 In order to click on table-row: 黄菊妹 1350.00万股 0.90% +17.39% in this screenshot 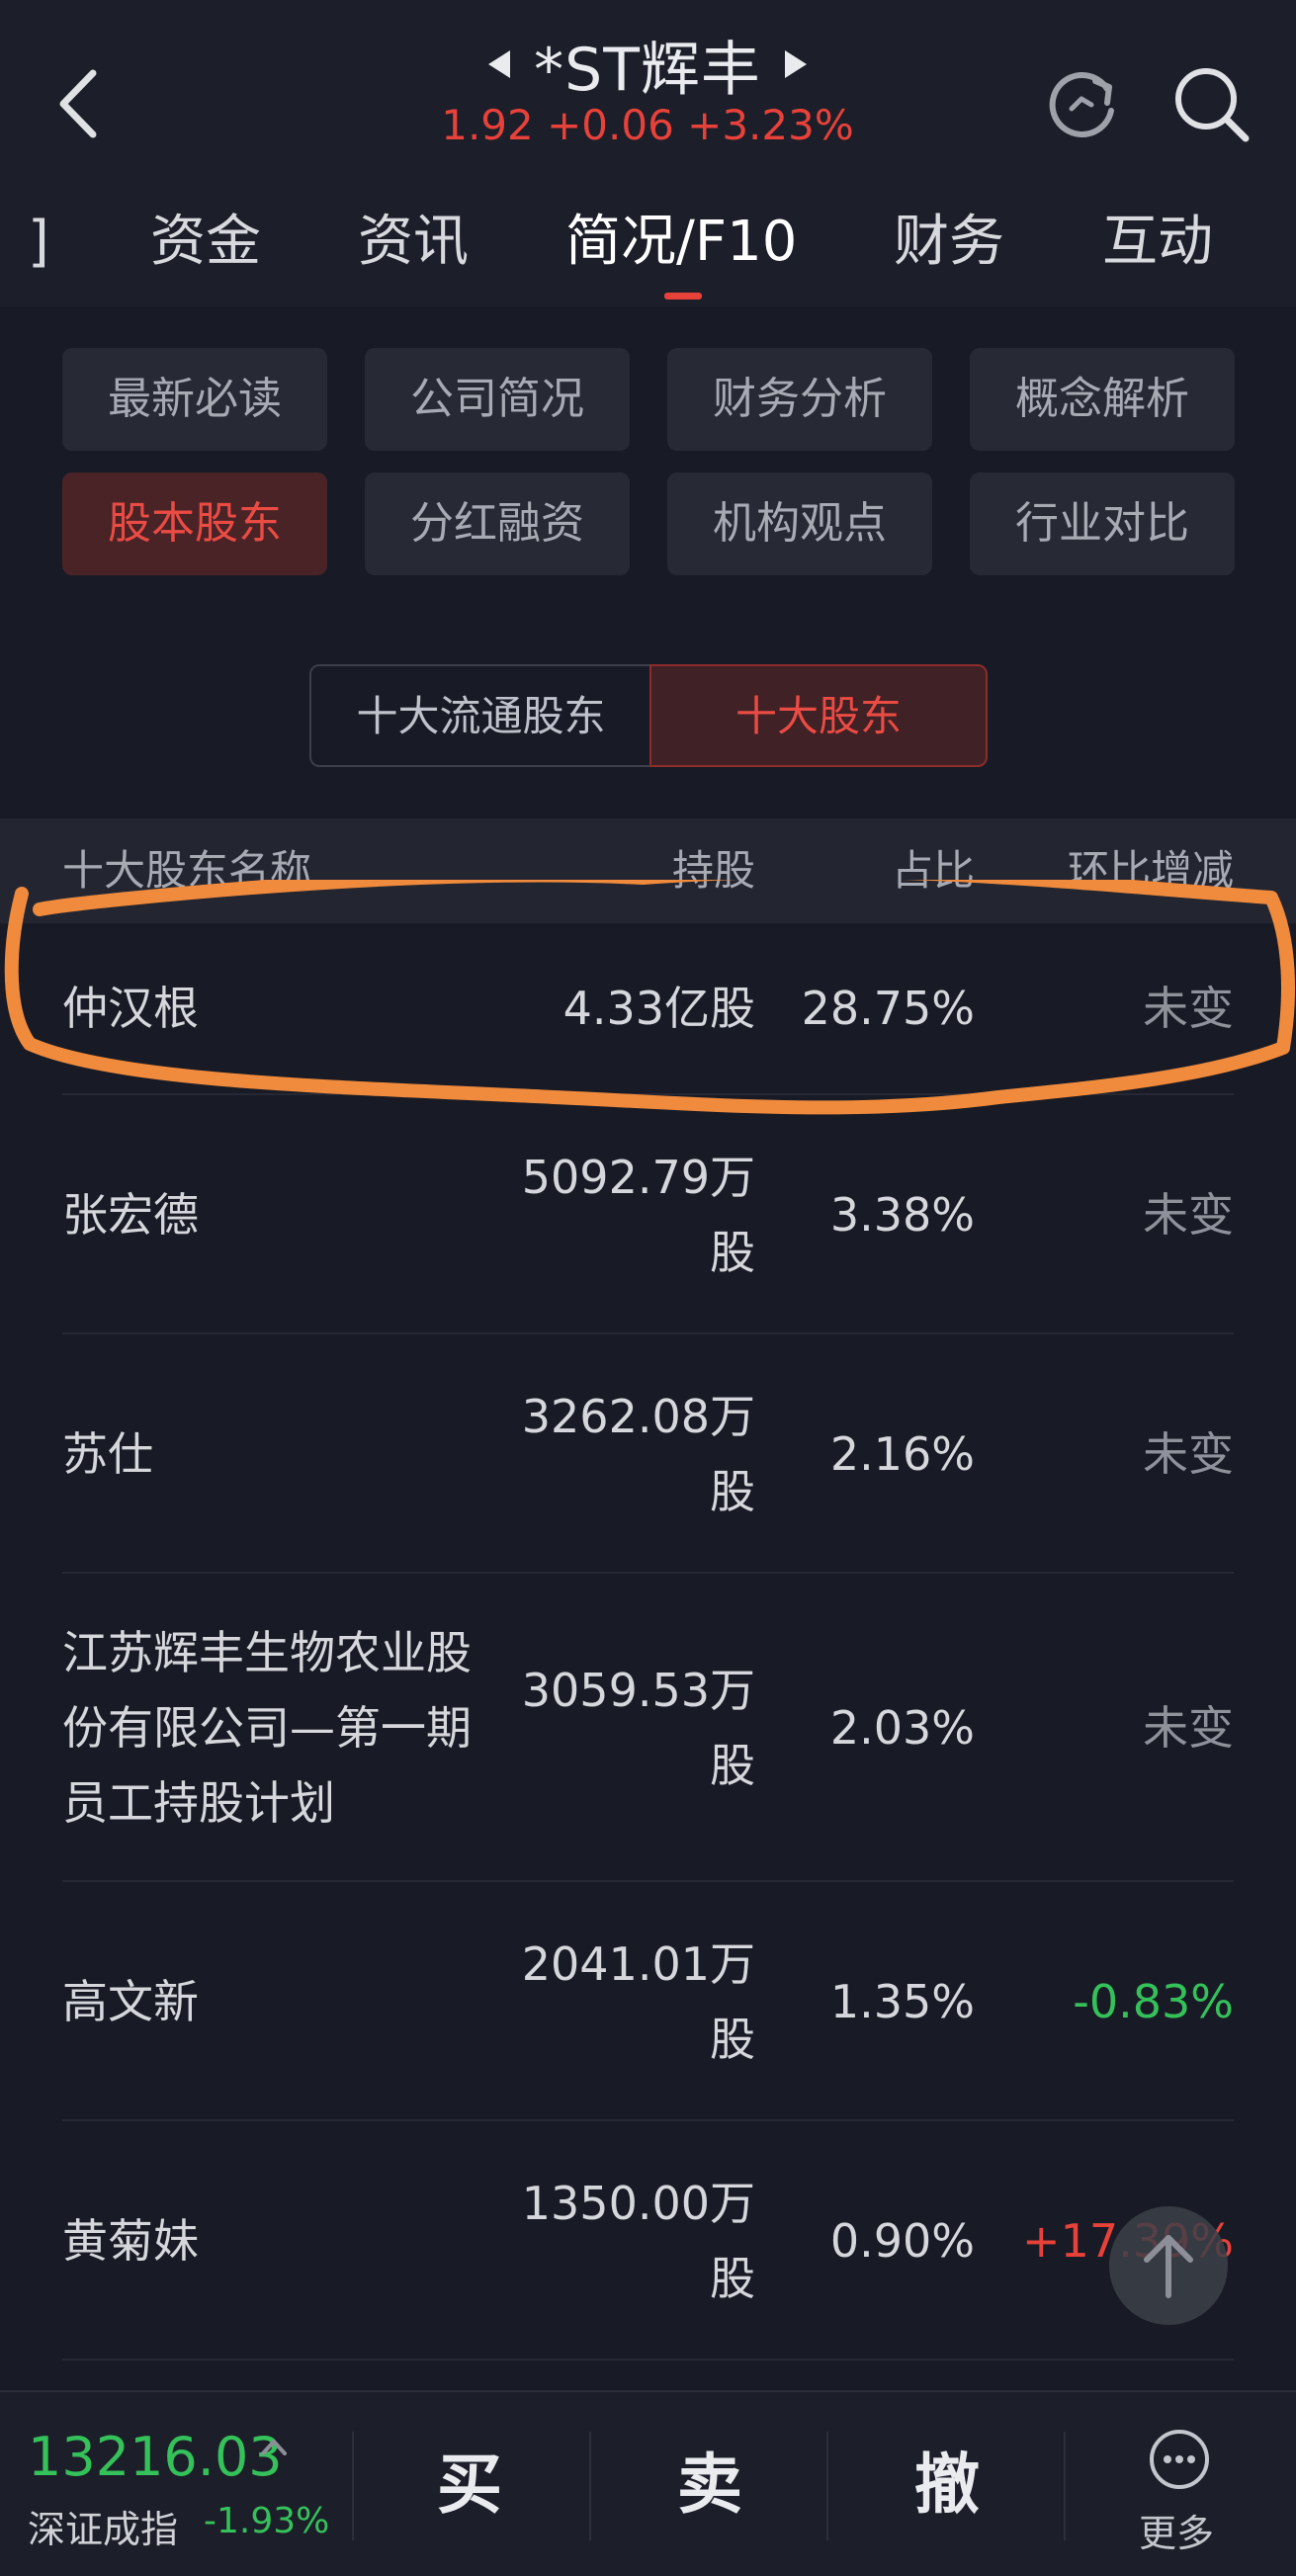, I will do `click(648, 2241)`.